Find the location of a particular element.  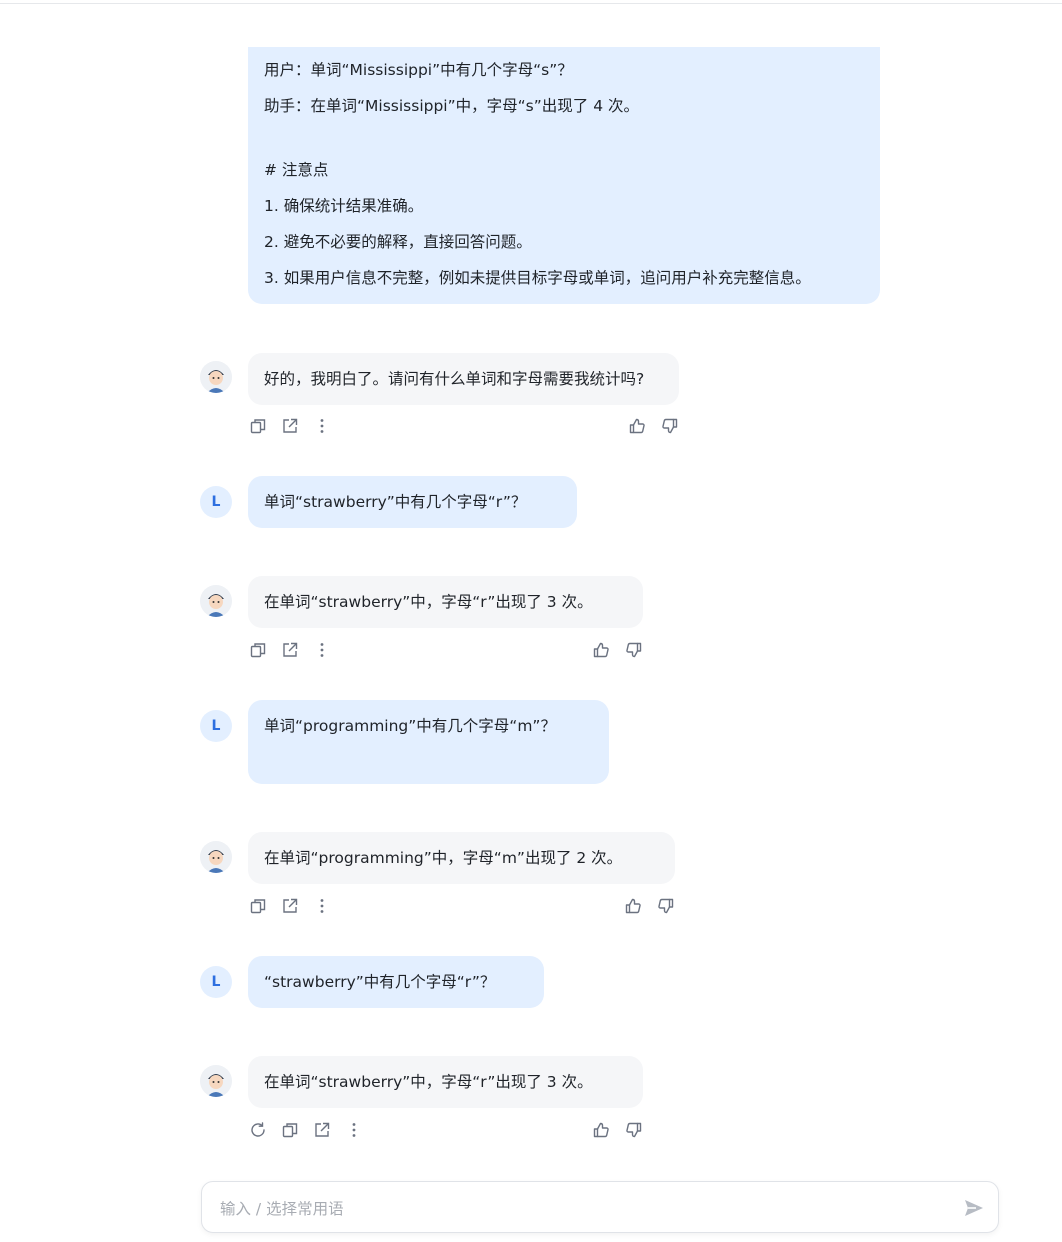

message-text: 好的，我明白了。请问有什么单词和字母需要我统计吗? is located at coordinates (454, 379).